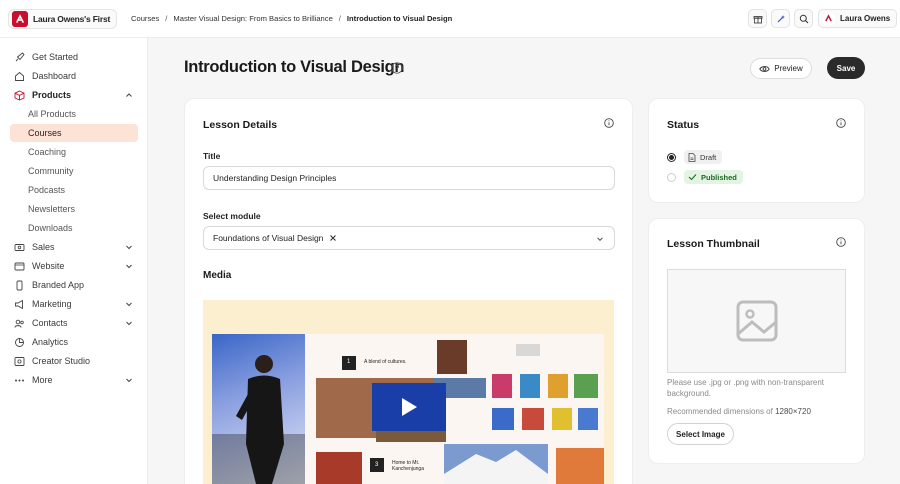 Image resolution: width=900 pixels, height=484 pixels. I want to click on sidebar-item-branded-app: Branded App, so click(74, 285).